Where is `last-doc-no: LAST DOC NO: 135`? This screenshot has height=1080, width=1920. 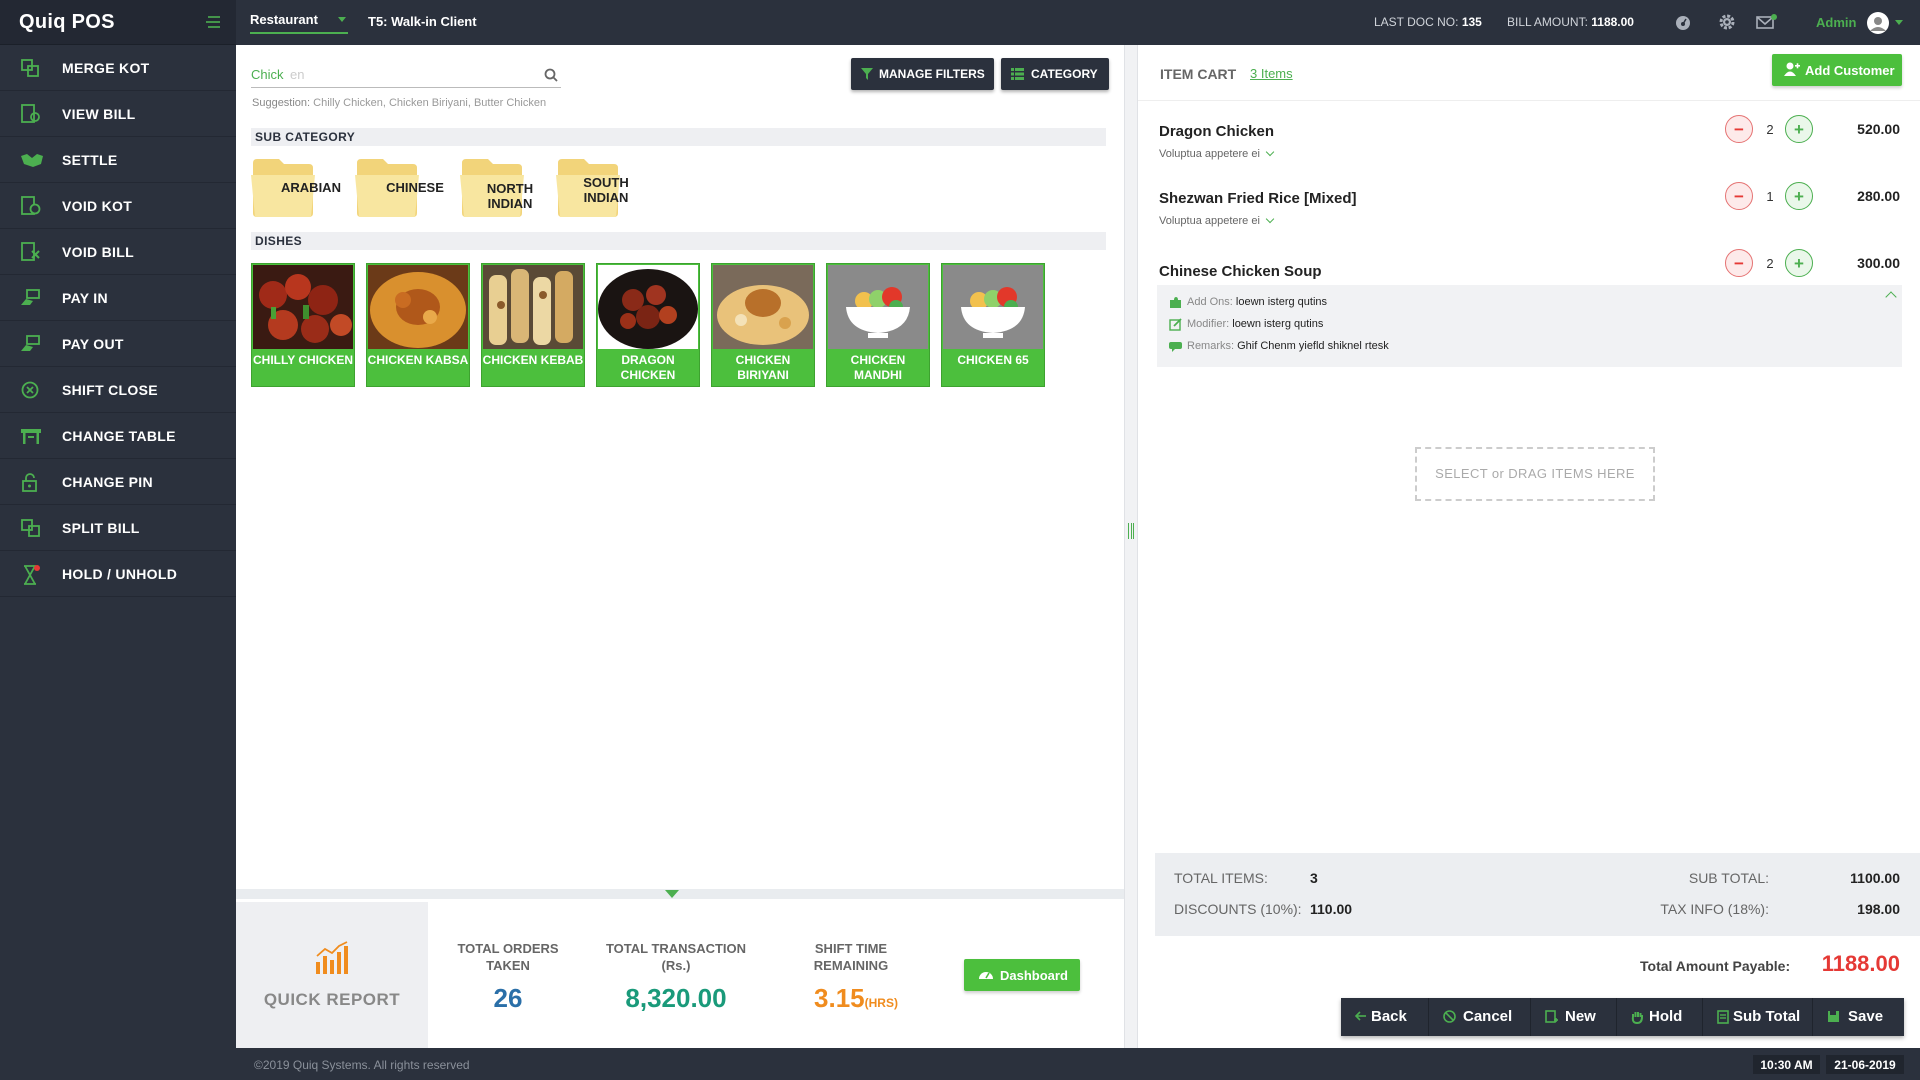 last-doc-no: LAST DOC NO: 135 is located at coordinates (1428, 22).